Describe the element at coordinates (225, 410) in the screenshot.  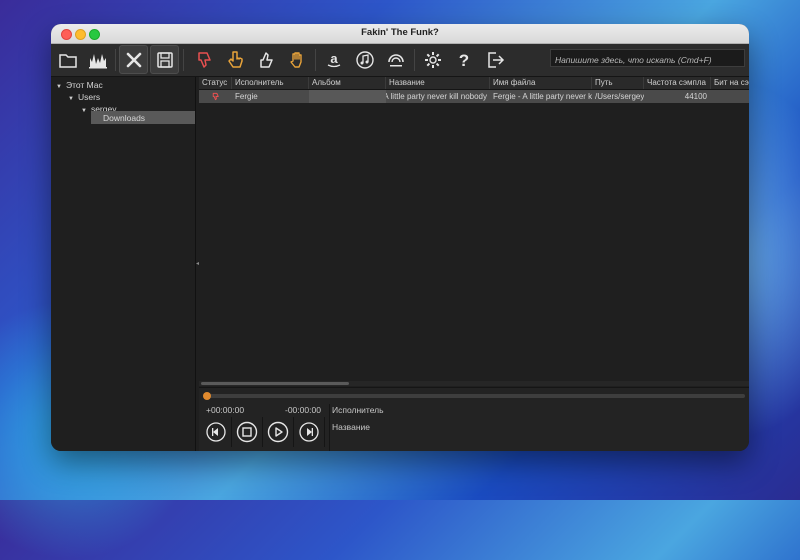
I see `time-elapsed: +00:00:00` at that location.